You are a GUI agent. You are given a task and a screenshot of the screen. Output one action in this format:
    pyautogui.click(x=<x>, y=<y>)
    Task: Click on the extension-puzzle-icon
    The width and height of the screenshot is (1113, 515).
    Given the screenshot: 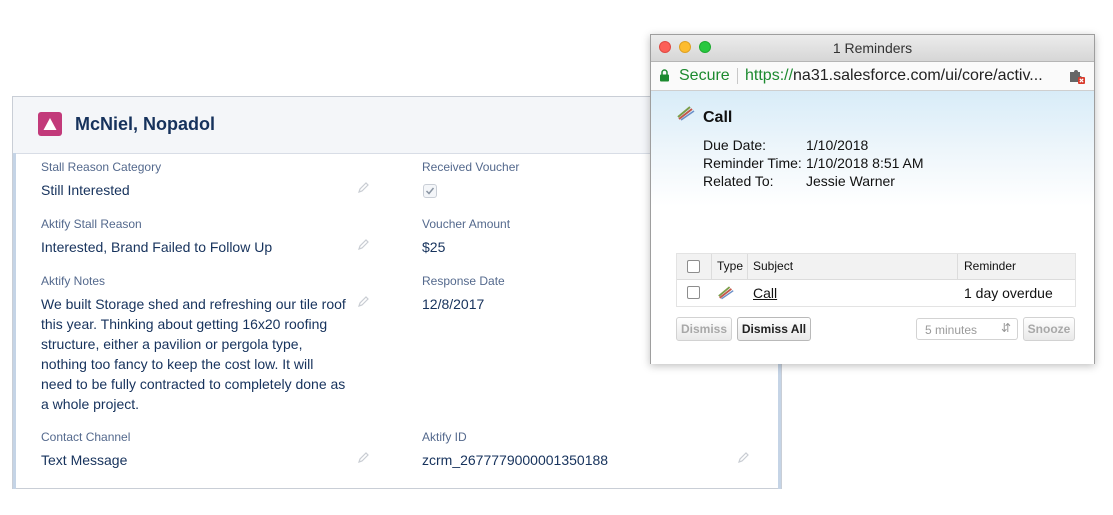 What is the action you would take?
    pyautogui.click(x=1077, y=76)
    